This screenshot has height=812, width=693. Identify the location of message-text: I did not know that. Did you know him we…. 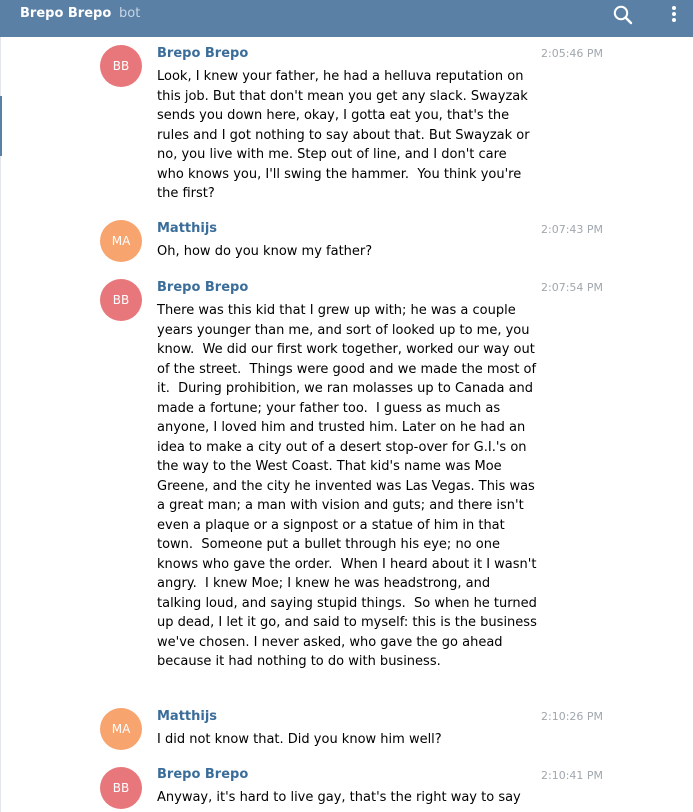
(299, 739).